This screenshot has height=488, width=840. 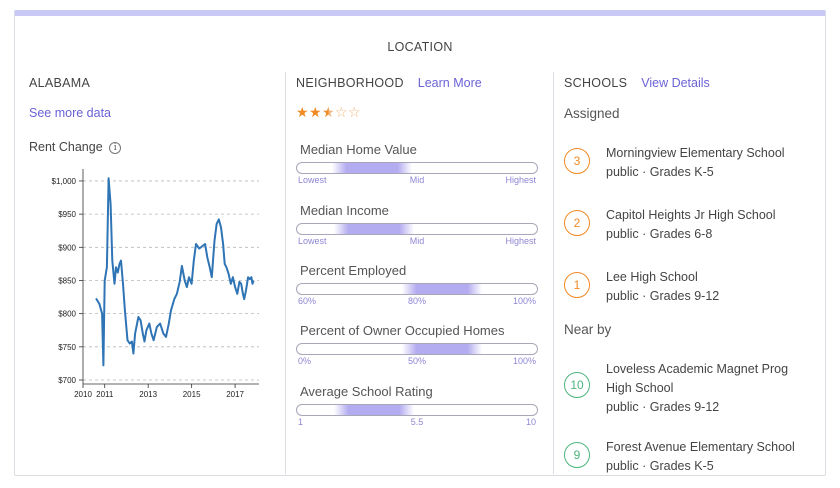 What do you see at coordinates (67, 247) in the screenshot?
I see `y-tick-label: $900` at bounding box center [67, 247].